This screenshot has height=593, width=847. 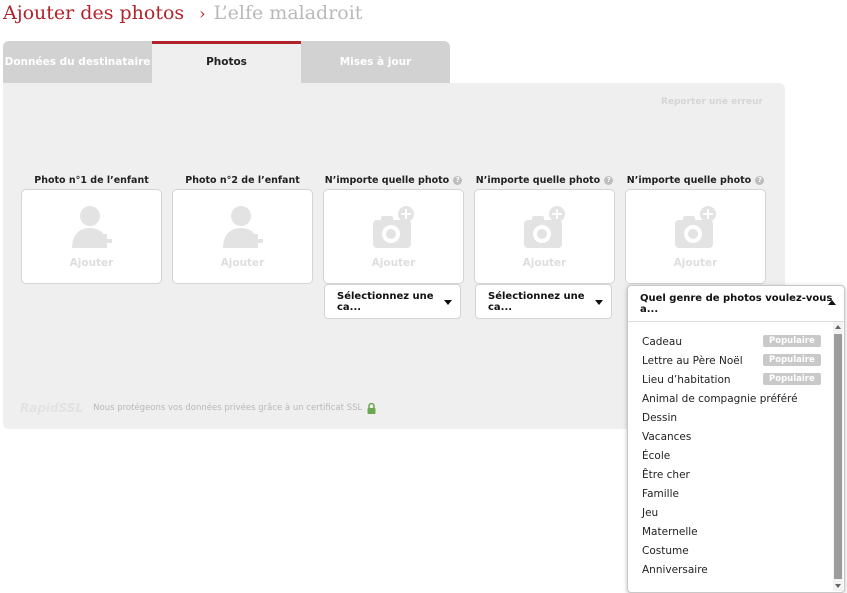 What do you see at coordinates (730, 512) in the screenshot?
I see `option-jeu: Jeu` at bounding box center [730, 512].